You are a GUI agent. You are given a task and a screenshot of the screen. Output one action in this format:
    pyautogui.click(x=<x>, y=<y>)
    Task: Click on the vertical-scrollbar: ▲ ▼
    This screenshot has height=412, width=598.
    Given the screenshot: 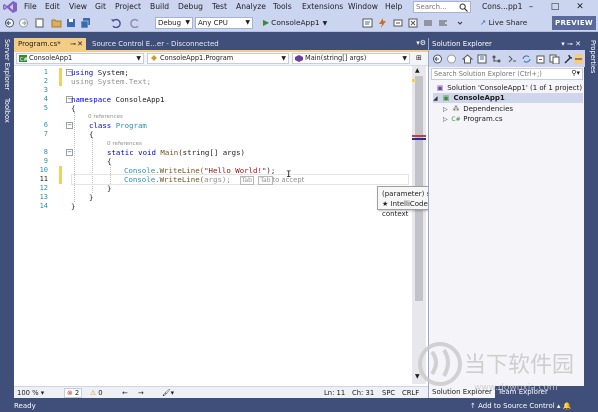 What is the action you would take?
    pyautogui.click(x=419, y=225)
    